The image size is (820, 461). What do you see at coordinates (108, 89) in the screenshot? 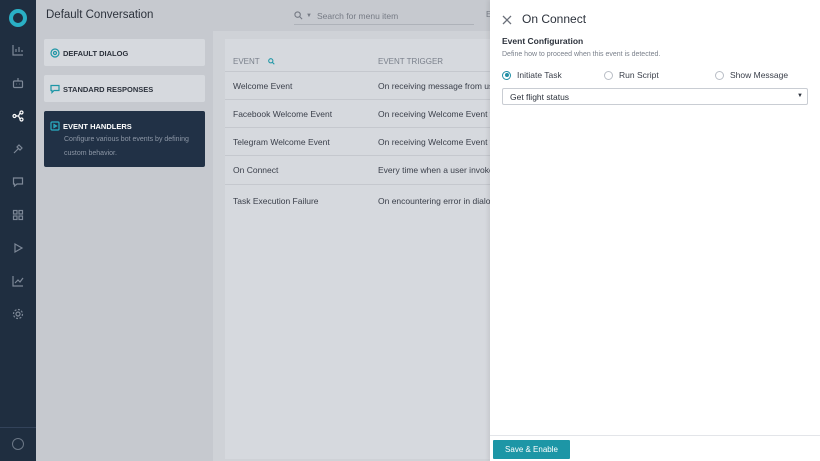
I see `card-label: STANDARD RESPONSES` at bounding box center [108, 89].